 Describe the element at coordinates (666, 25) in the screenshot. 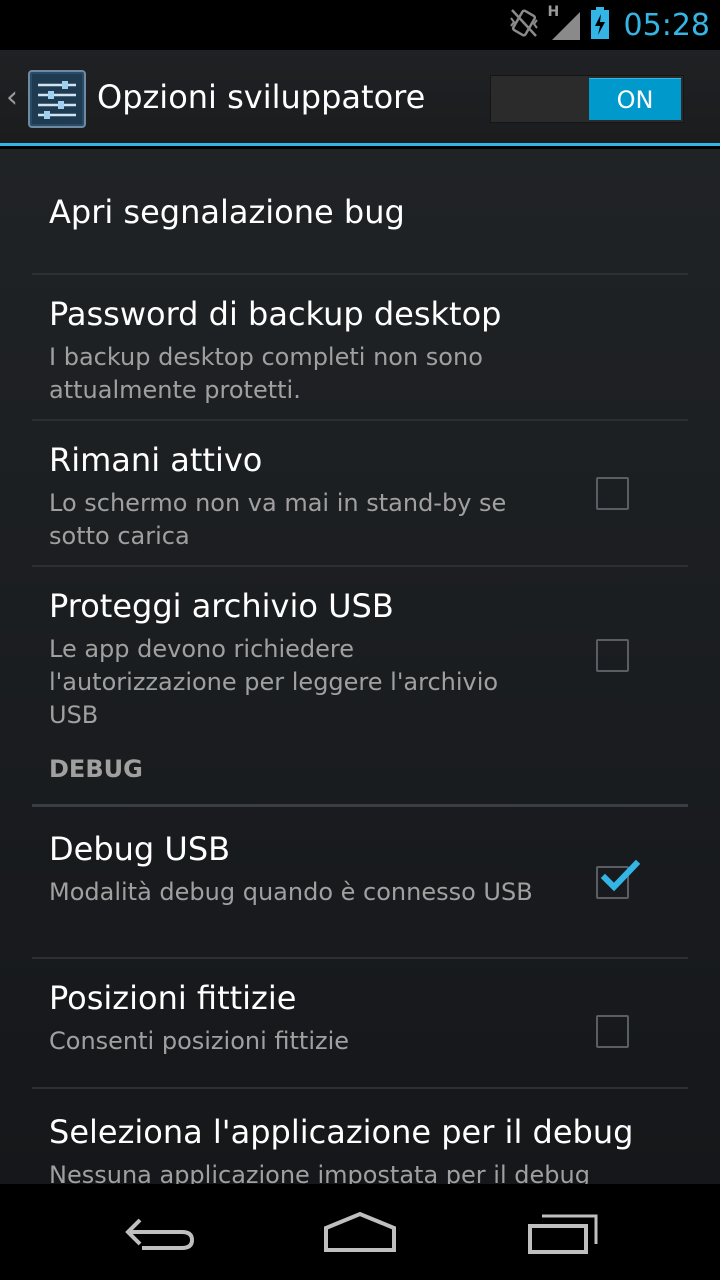

I see `clock: 05:28` at that location.